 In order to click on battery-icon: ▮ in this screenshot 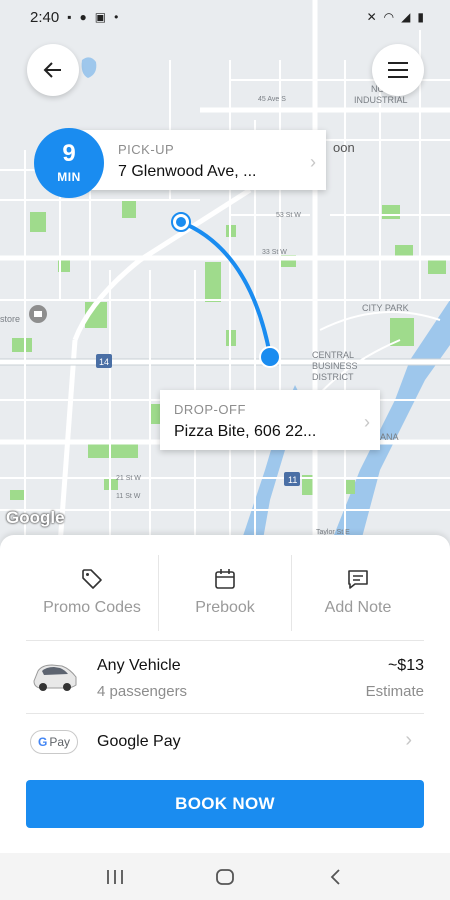, I will do `click(420, 17)`.